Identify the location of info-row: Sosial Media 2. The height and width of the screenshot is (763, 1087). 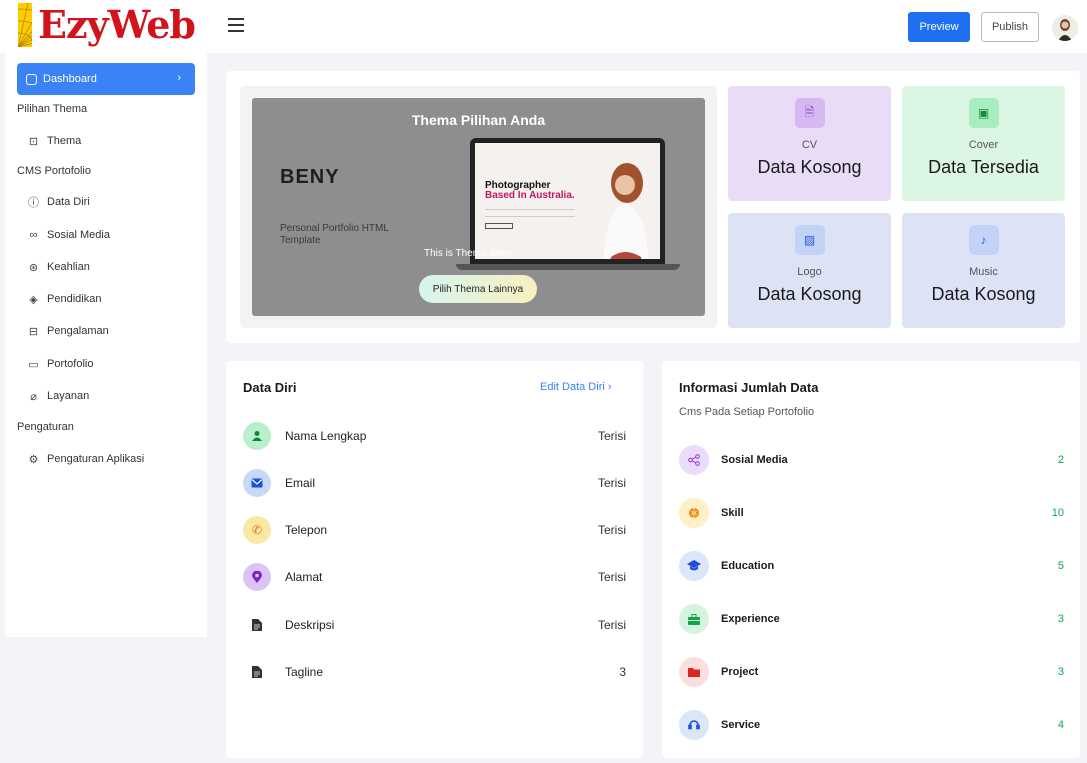
(871, 460).